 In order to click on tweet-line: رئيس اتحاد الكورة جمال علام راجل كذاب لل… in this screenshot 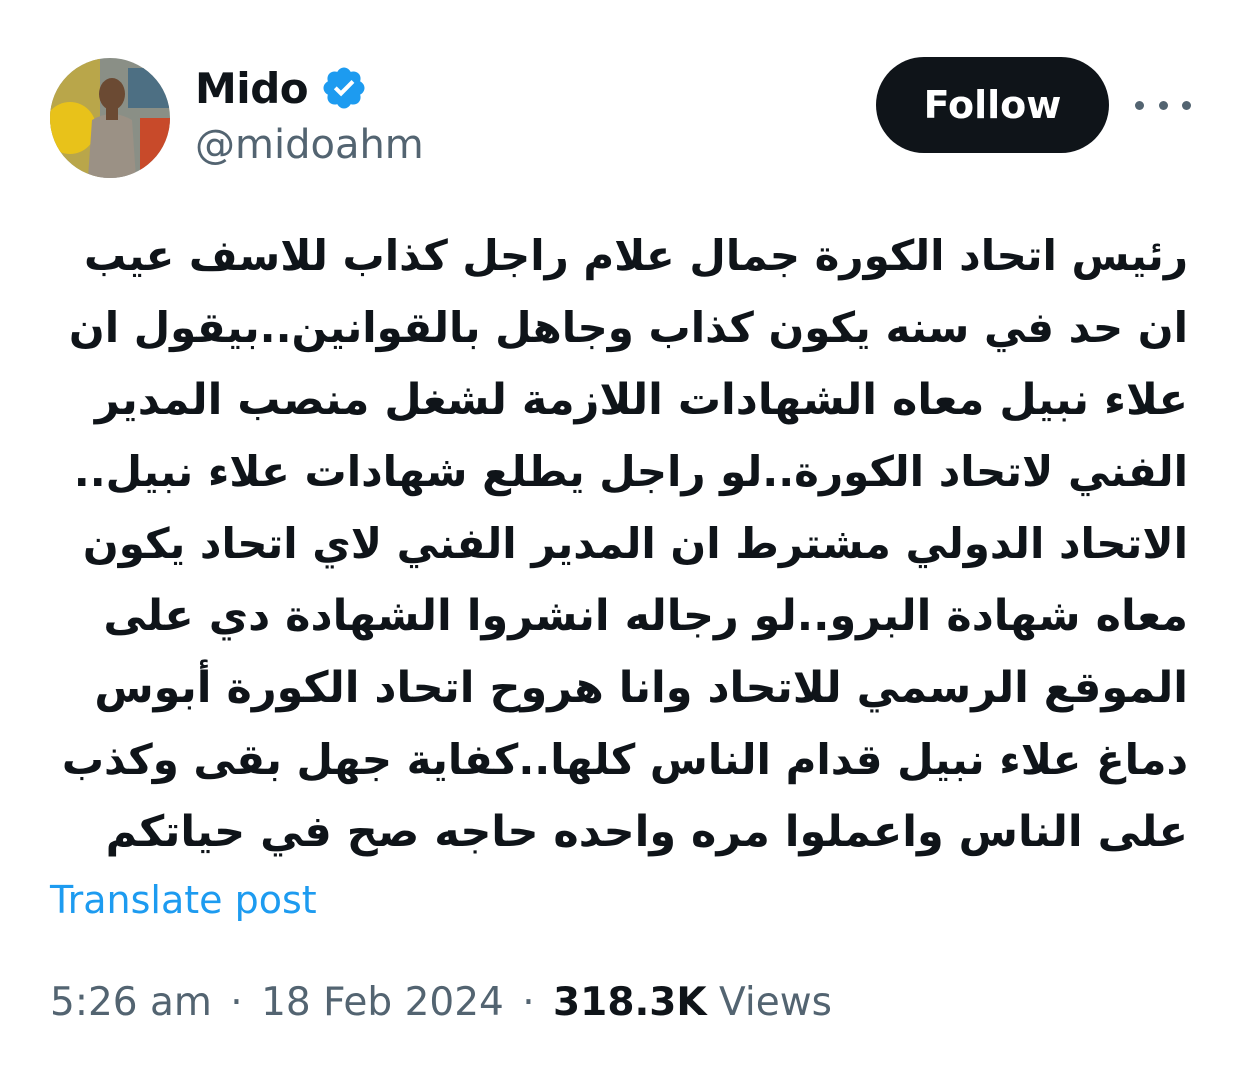, I will do `click(636, 255)`.